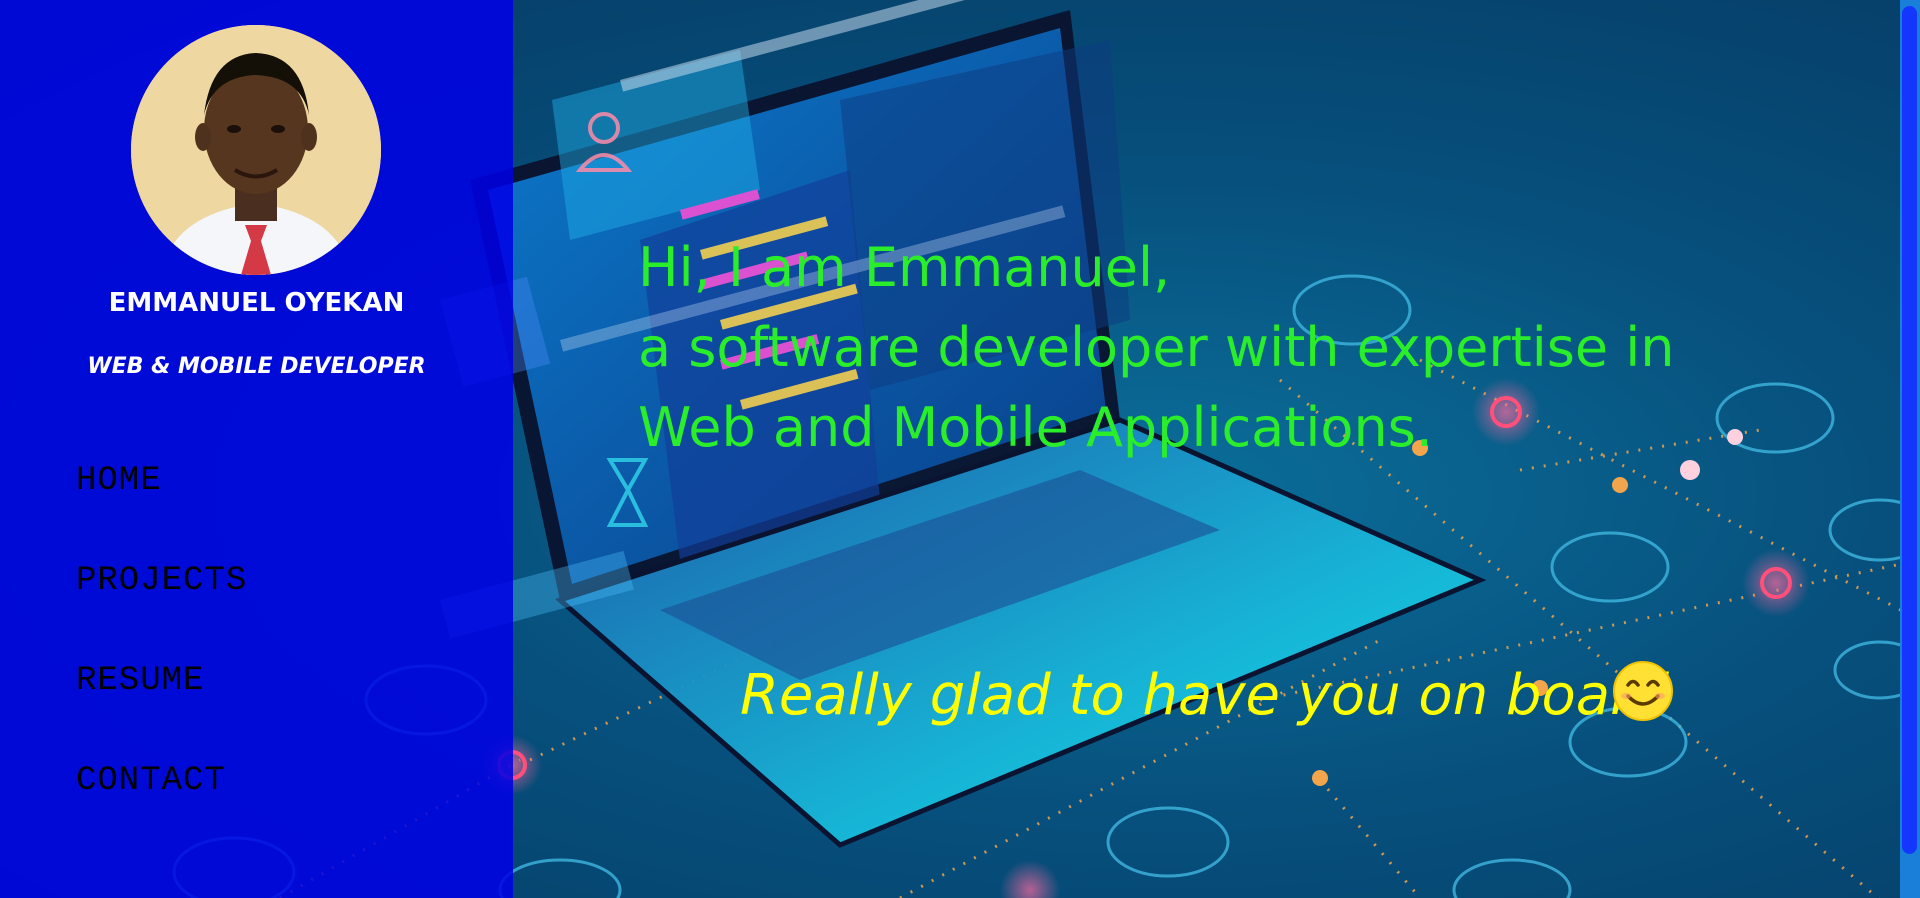  Describe the element at coordinates (256, 303) in the screenshot. I see `profile-name: EMMANUEL OYEKAN` at that location.